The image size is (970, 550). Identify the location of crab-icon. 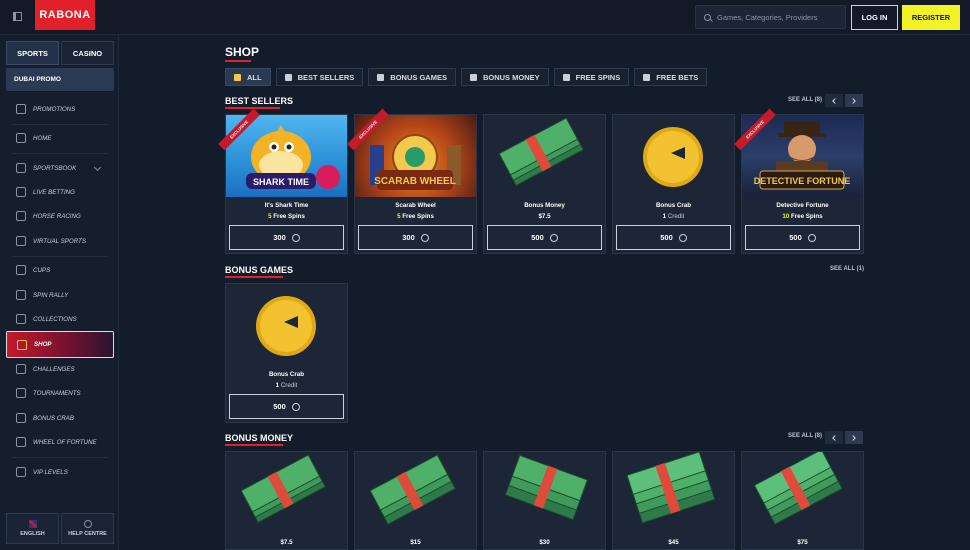
(21, 418).